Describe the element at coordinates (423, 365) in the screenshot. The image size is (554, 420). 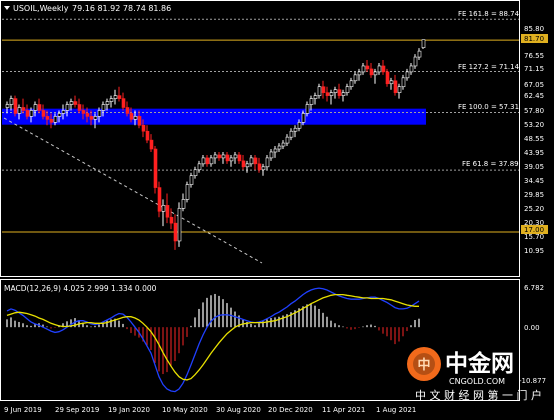
I see `cngold-logo-glyph-icon: 中` at that location.